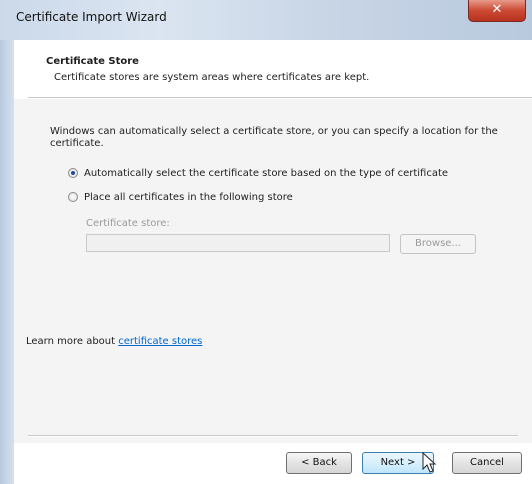 The width and height of the screenshot is (532, 484). What do you see at coordinates (72, 341) in the screenshot?
I see `learn-more-prefix: Learn more about` at bounding box center [72, 341].